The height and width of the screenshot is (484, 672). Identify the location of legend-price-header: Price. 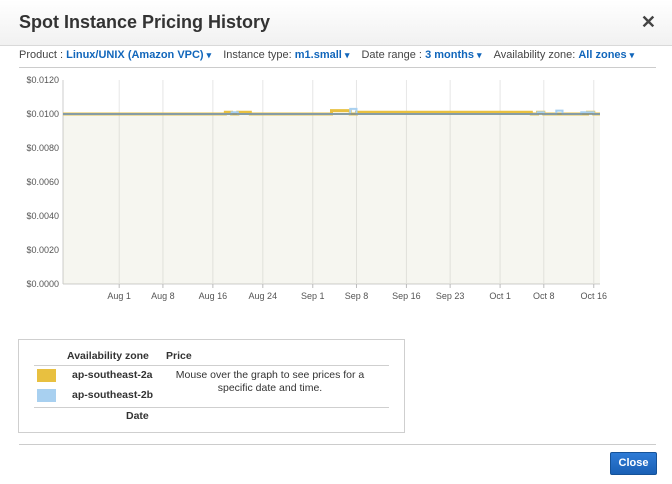
(179, 356).